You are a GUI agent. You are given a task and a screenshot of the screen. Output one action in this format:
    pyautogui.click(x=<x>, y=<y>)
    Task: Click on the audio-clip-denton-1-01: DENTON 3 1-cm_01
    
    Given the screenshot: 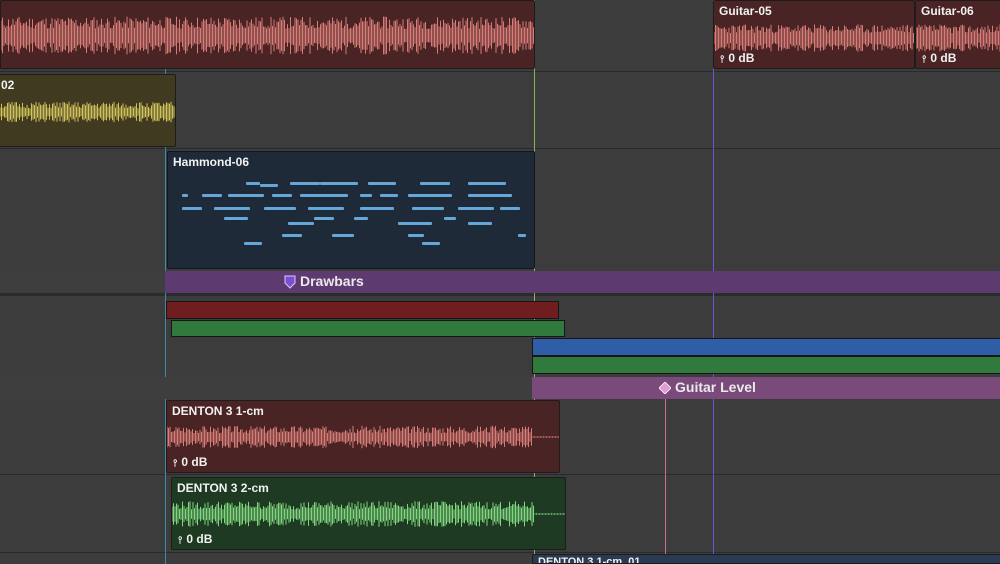 What is the action you would take?
    pyautogui.click(x=766, y=559)
    